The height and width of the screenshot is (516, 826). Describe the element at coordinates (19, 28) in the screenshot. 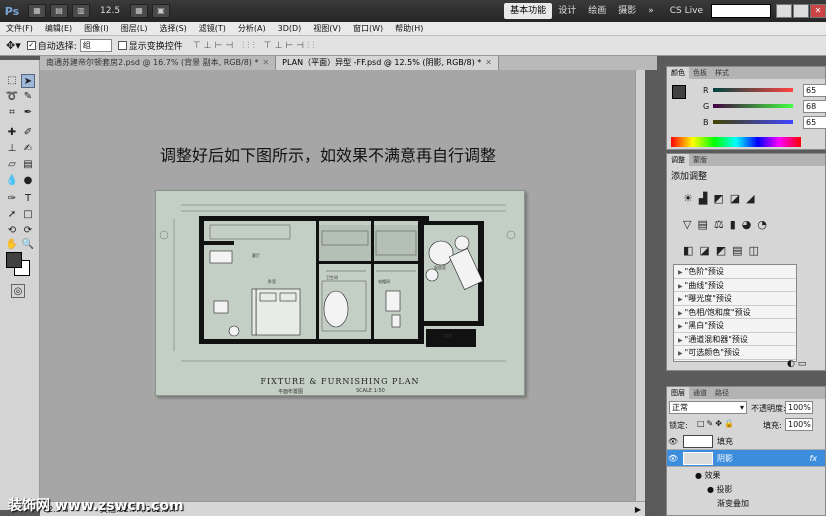

I see `menu-file: 文件(F)` at that location.